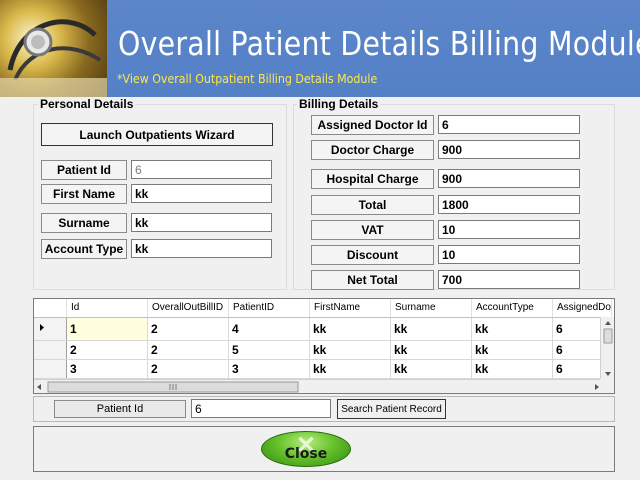 This screenshot has width=640, height=480. What do you see at coordinates (607, 386) in the screenshot?
I see `scrollbar-corner` at bounding box center [607, 386].